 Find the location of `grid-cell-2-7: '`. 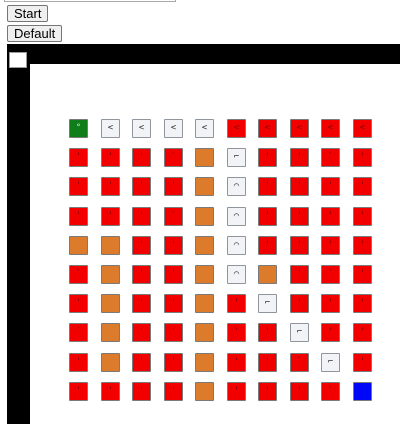

grid-cell-2-7: ' is located at coordinates (299, 186).